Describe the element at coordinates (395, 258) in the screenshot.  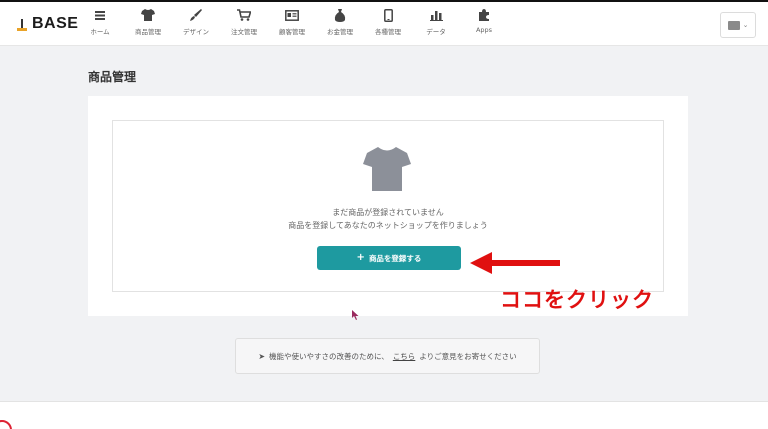
I see `register-product-label: 商品を登録する` at that location.